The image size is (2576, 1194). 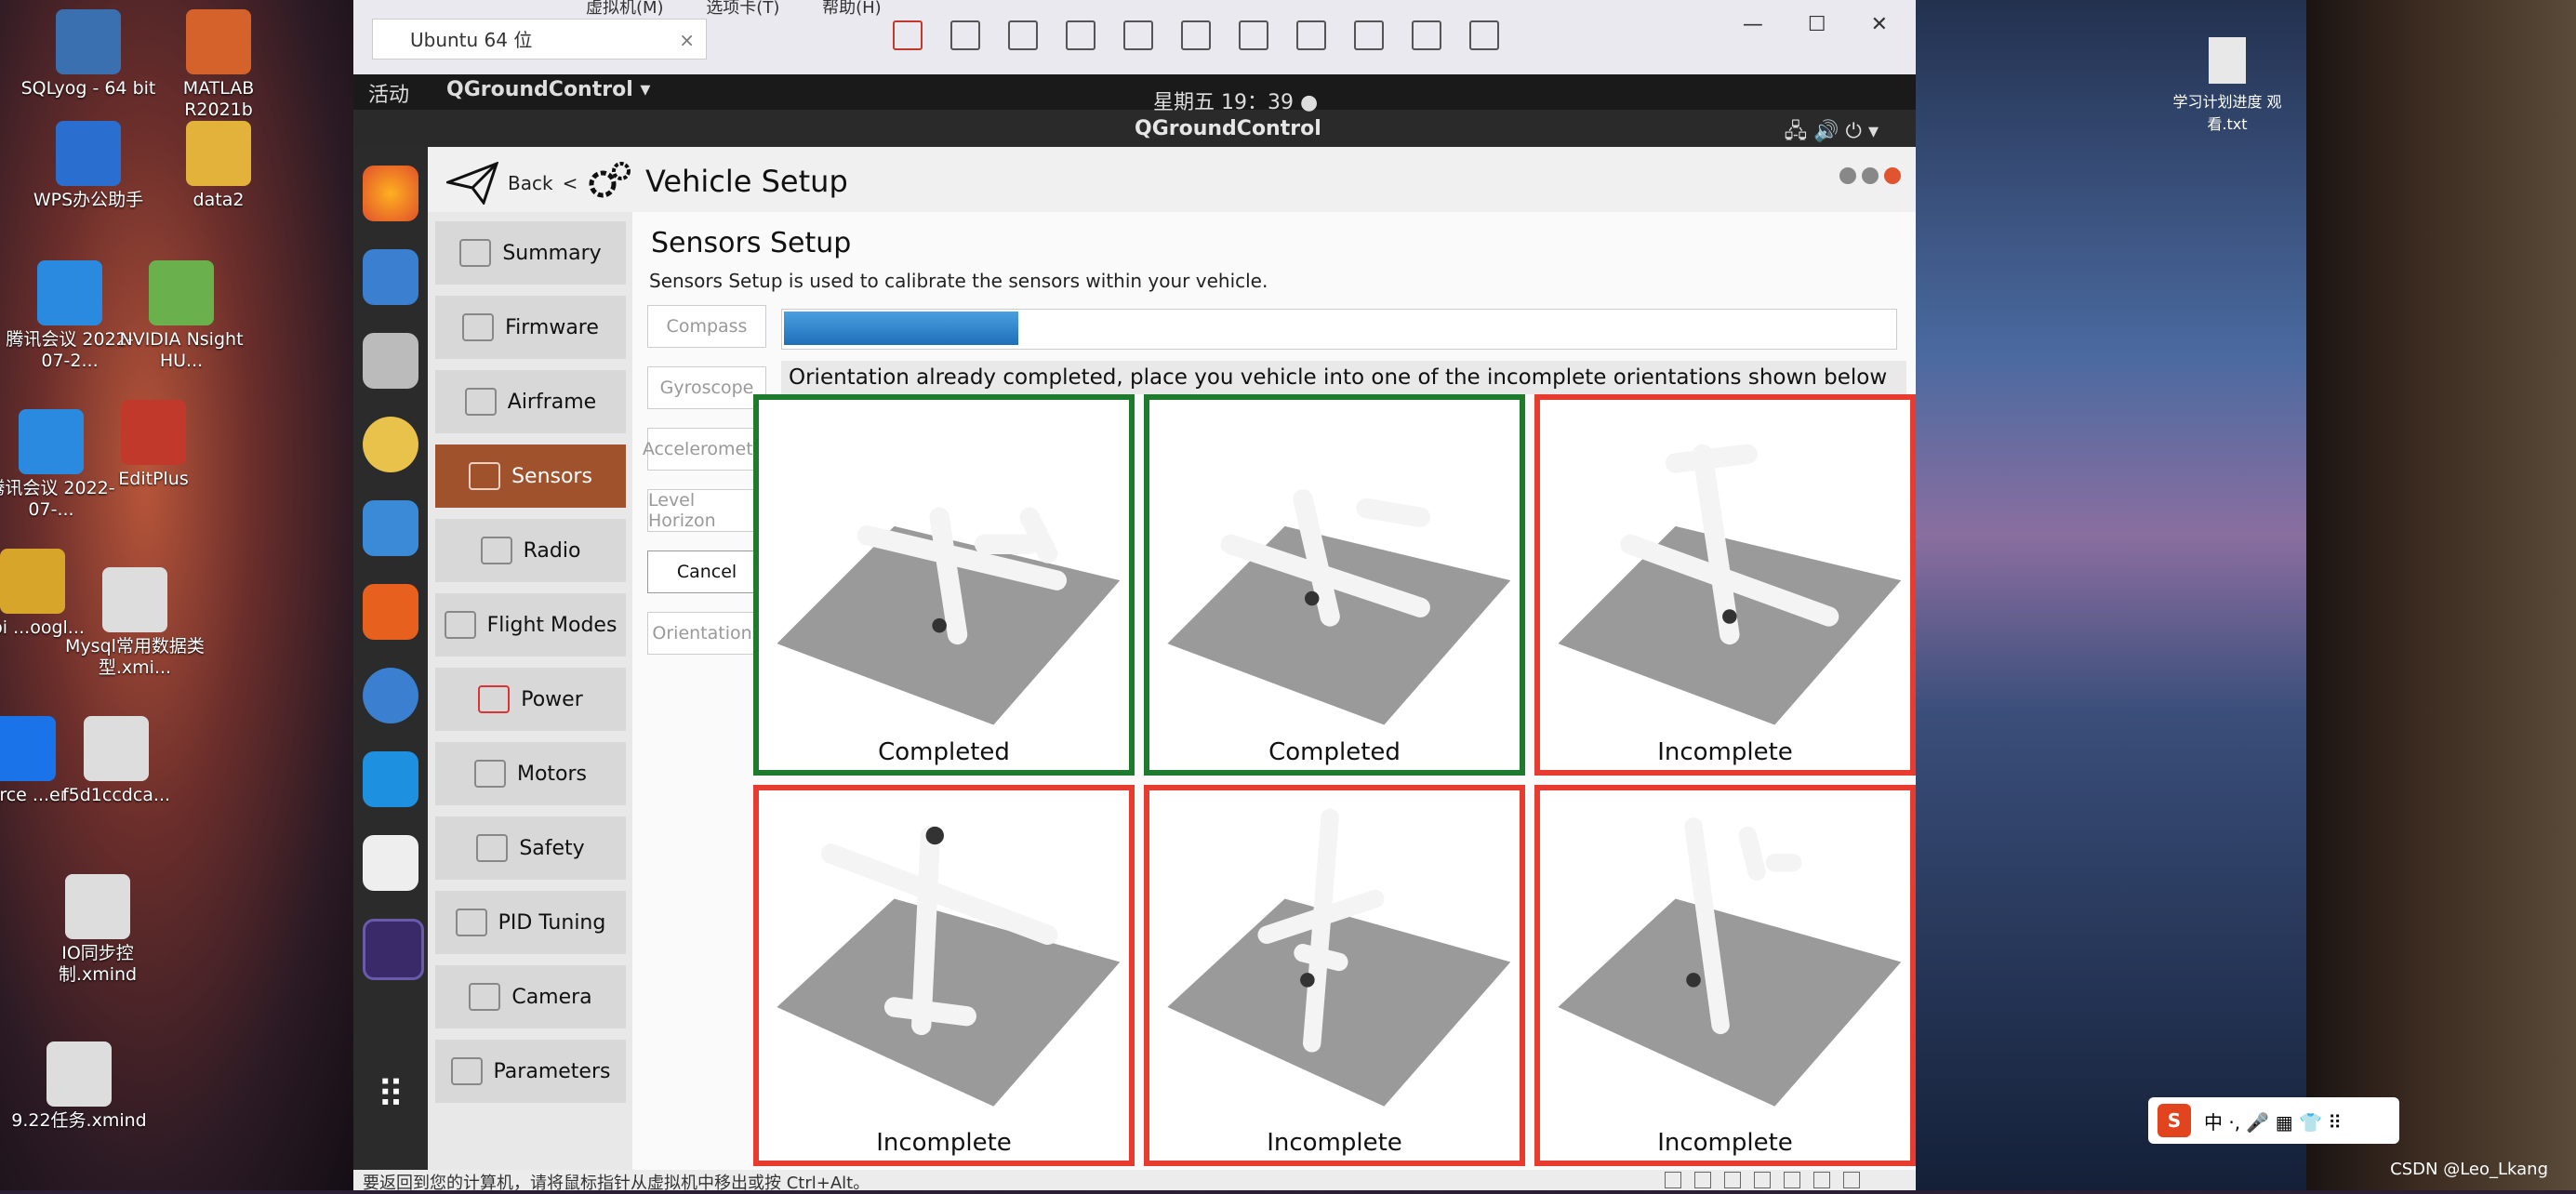 What do you see at coordinates (706, 572) in the screenshot?
I see `cancel-button: Cancel` at bounding box center [706, 572].